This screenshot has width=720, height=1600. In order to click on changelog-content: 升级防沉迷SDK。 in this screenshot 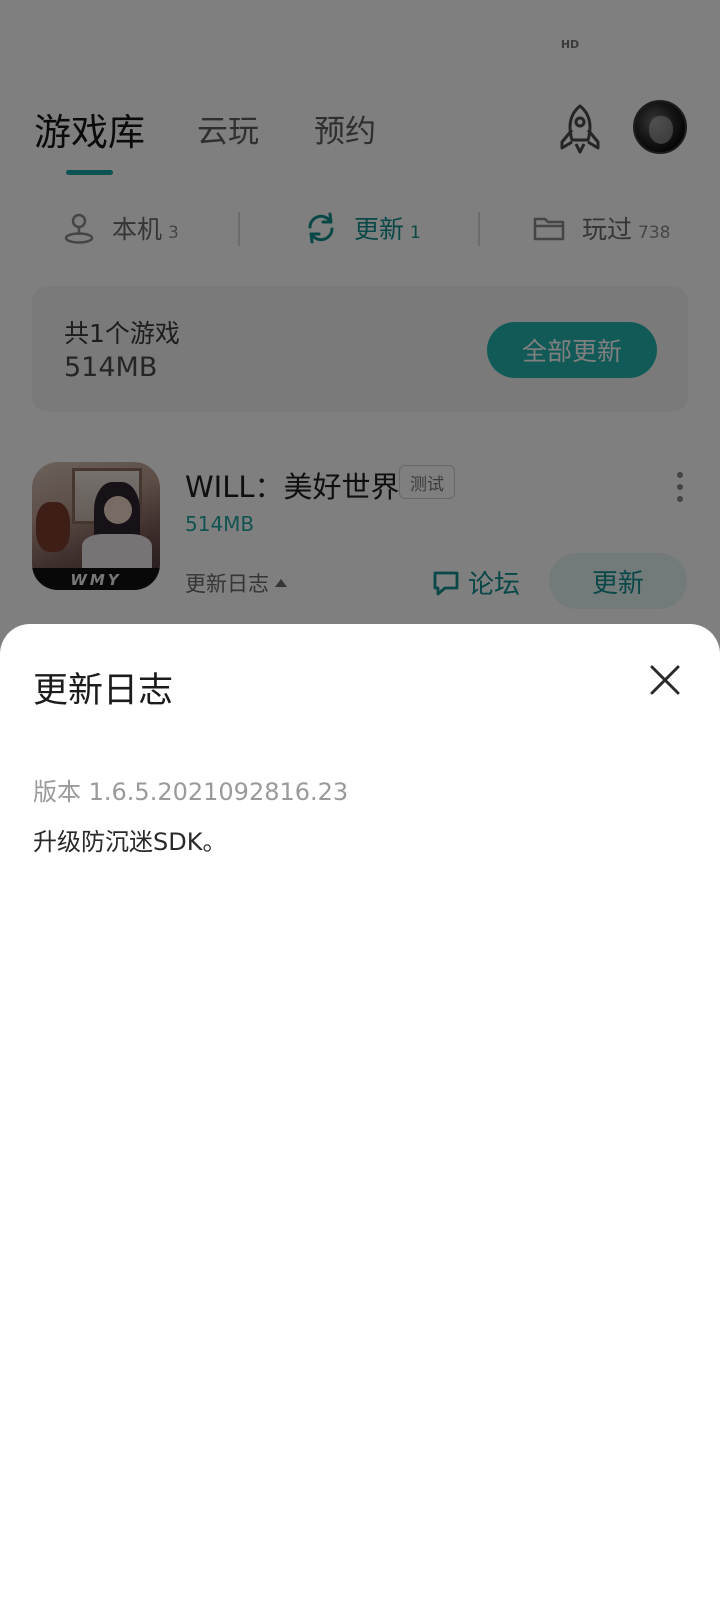, I will do `click(130, 842)`.